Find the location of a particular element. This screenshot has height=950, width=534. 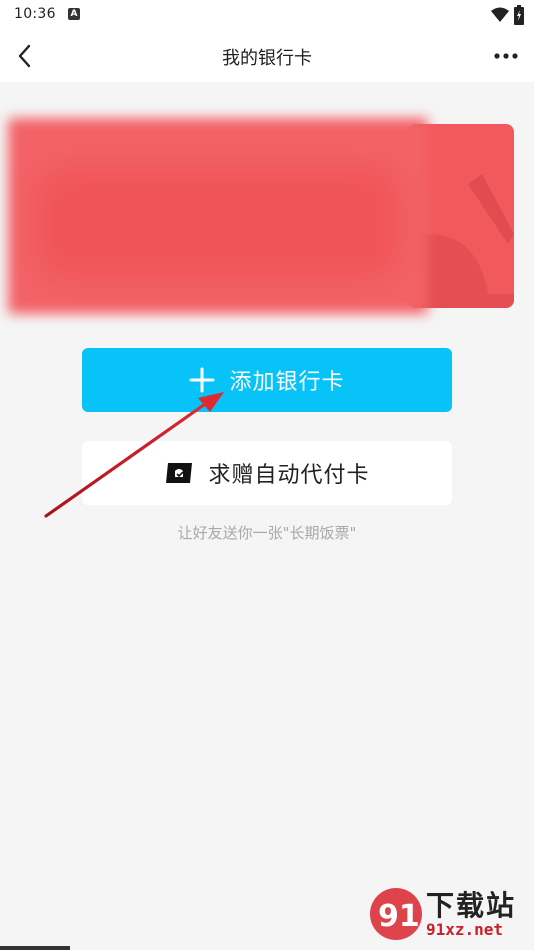

watermark: 91 下载站 91xz.net is located at coordinates (448, 914).